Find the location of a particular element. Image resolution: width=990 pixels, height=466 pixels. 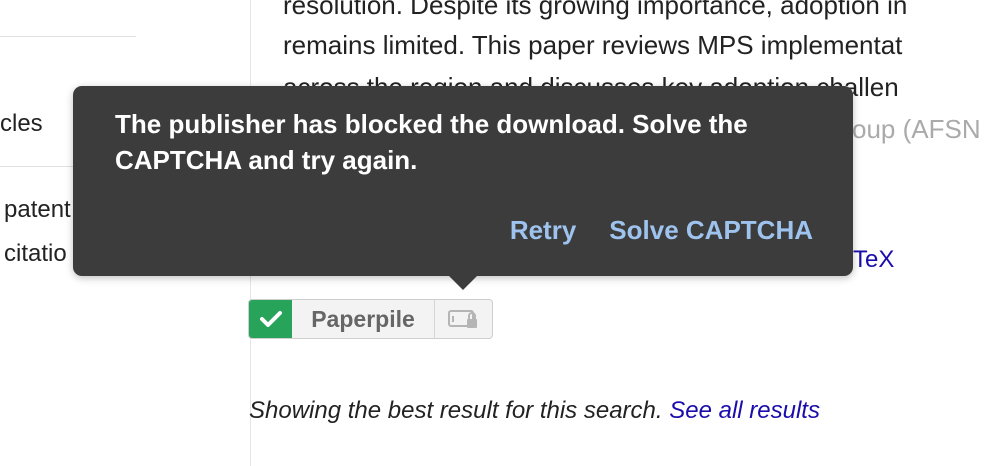

include-patents-option: patent is located at coordinates (37, 210).